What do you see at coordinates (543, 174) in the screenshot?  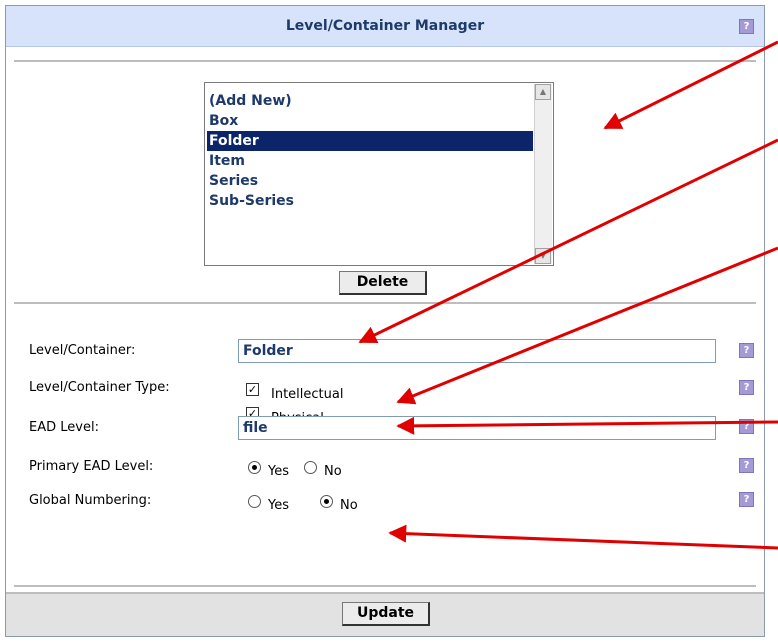 I see `scrollbar: ▲ ▼` at bounding box center [543, 174].